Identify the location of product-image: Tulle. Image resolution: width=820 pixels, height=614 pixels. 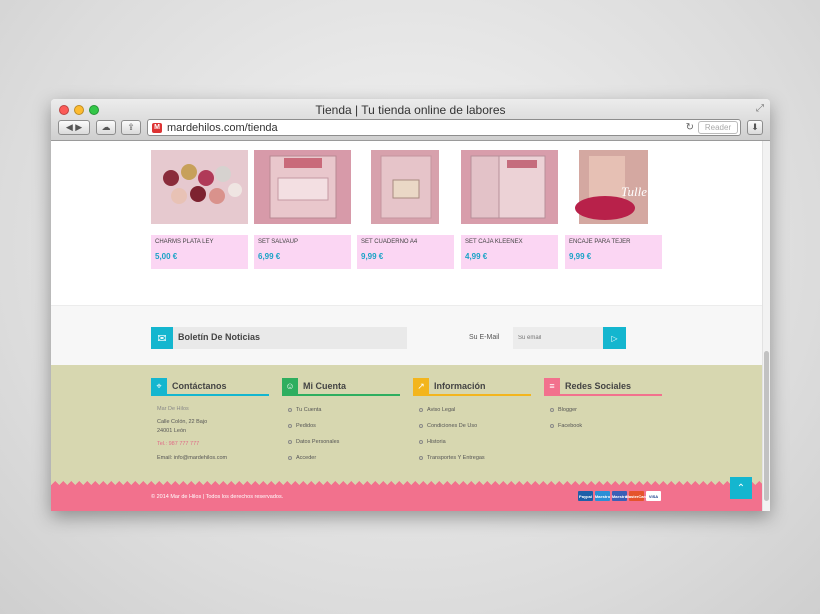
(613, 187).